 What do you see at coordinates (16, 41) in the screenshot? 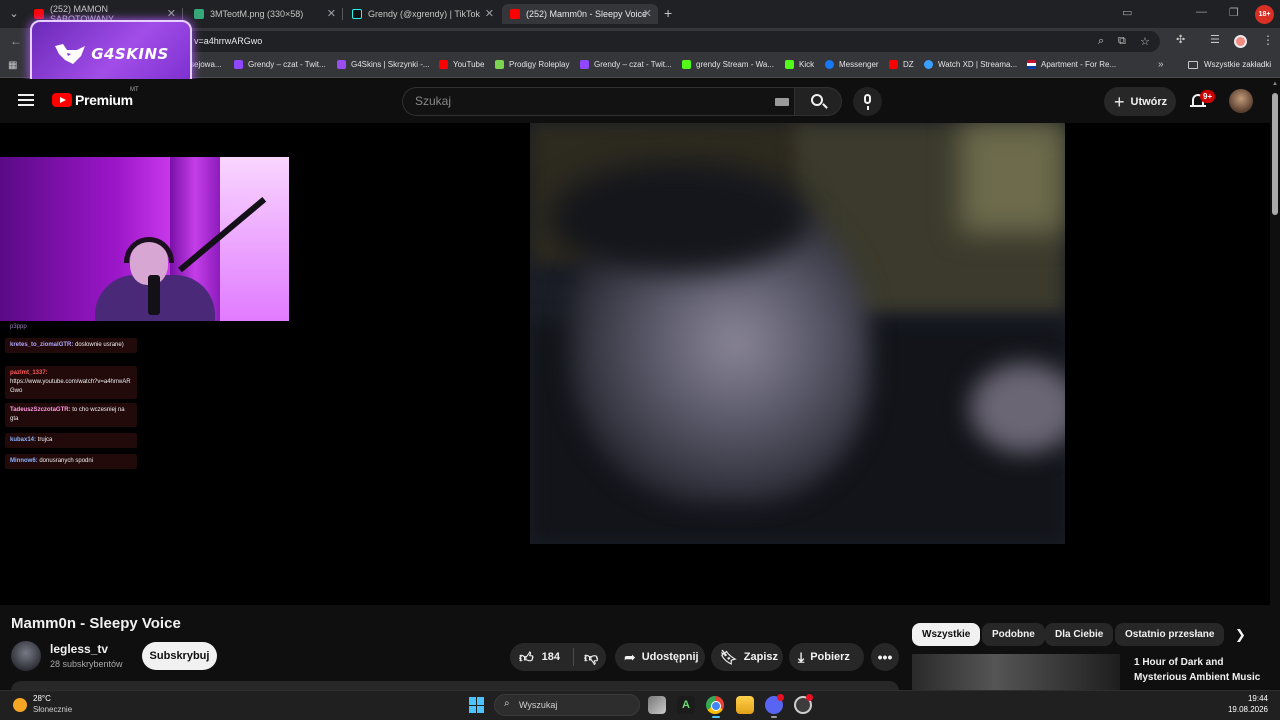
I see `back-arrow-icon: ←` at bounding box center [16, 41].